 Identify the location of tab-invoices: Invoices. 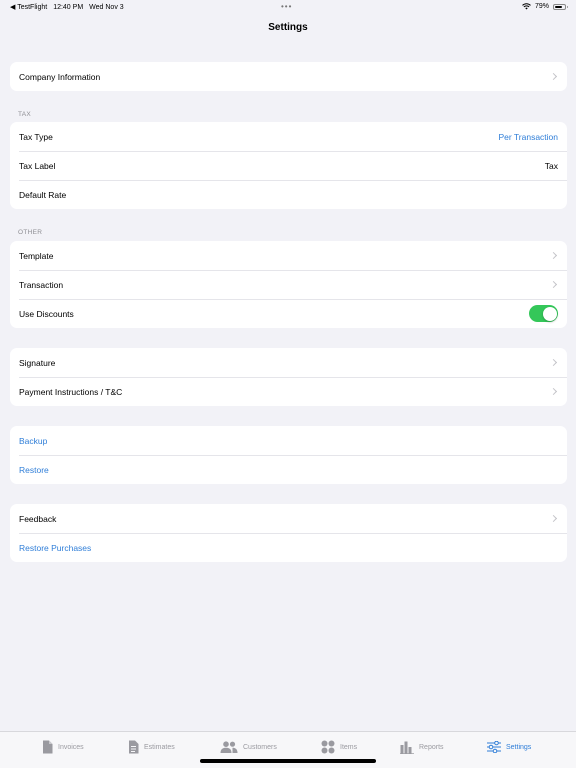
(63, 747).